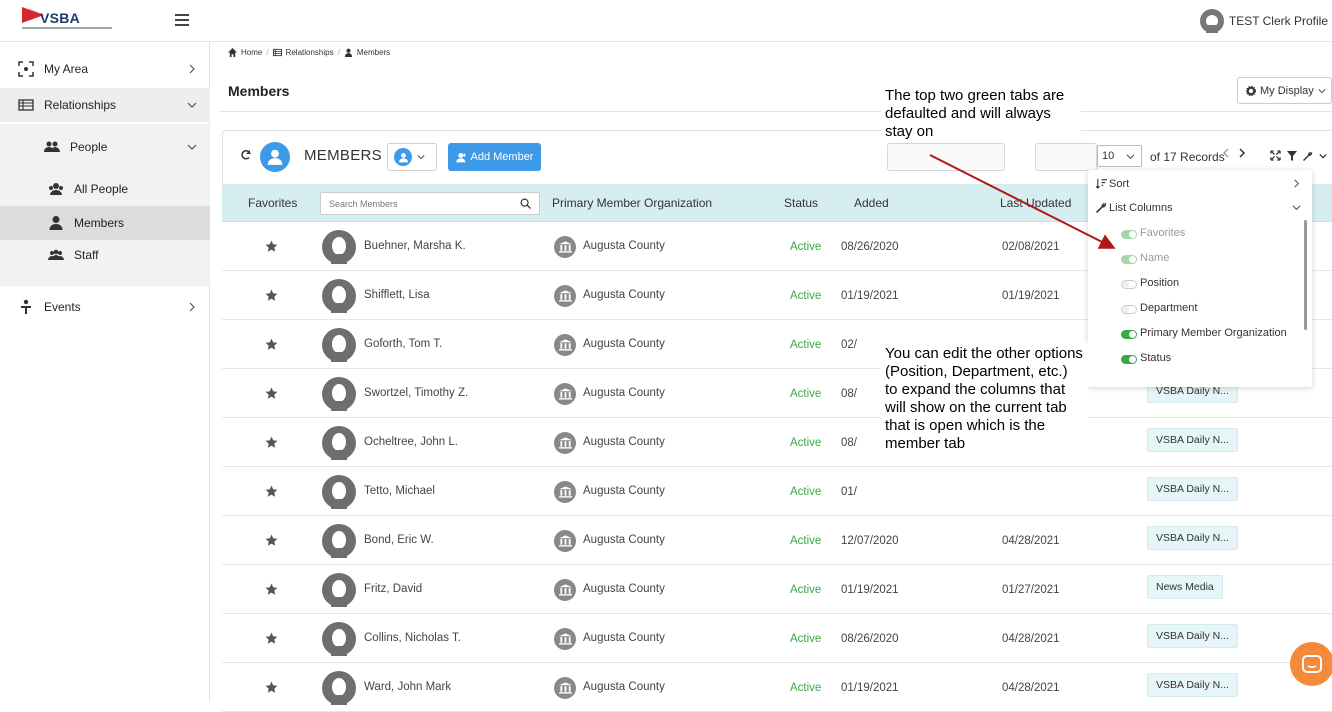 This screenshot has width=1332, height=712. What do you see at coordinates (870, 590) in the screenshot?
I see `member-added-date: 01/19/2021` at bounding box center [870, 590].